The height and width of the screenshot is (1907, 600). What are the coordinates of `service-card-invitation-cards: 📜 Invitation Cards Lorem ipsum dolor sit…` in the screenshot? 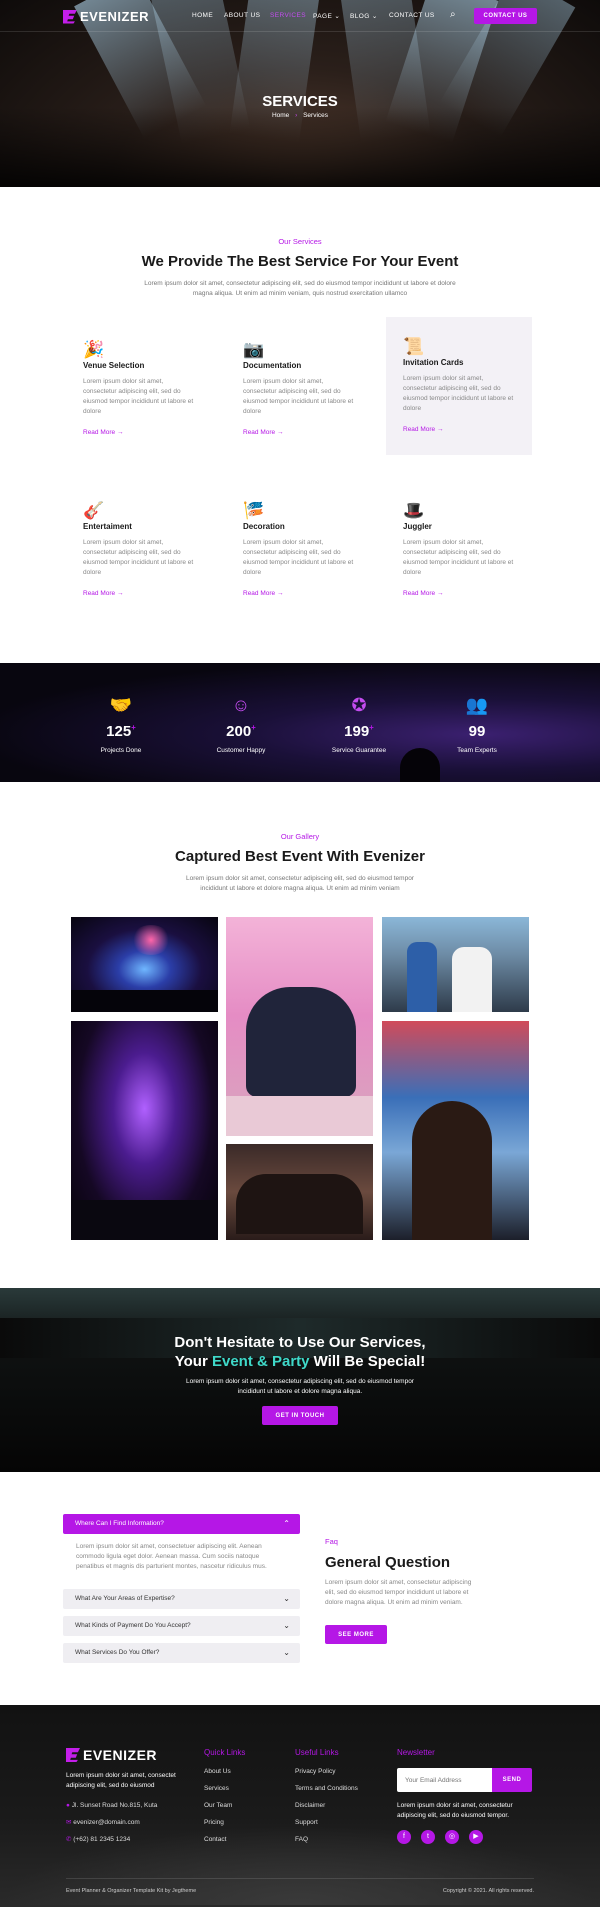 It's located at (459, 386).